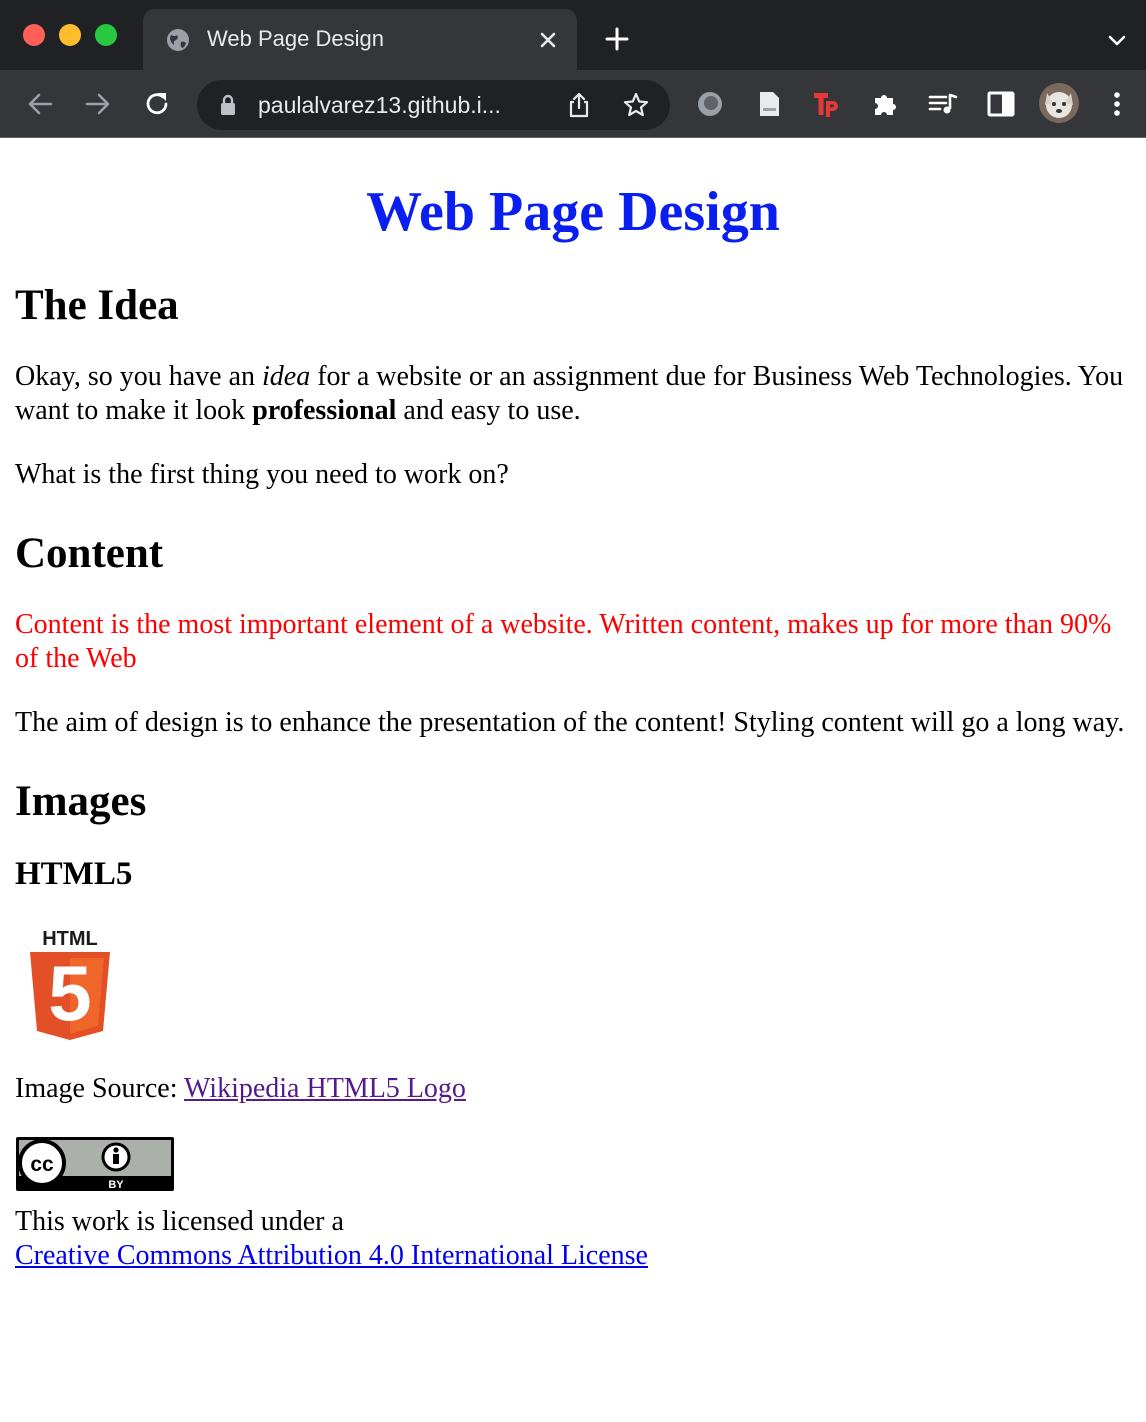  I want to click on maximize-window-button, so click(106, 35).